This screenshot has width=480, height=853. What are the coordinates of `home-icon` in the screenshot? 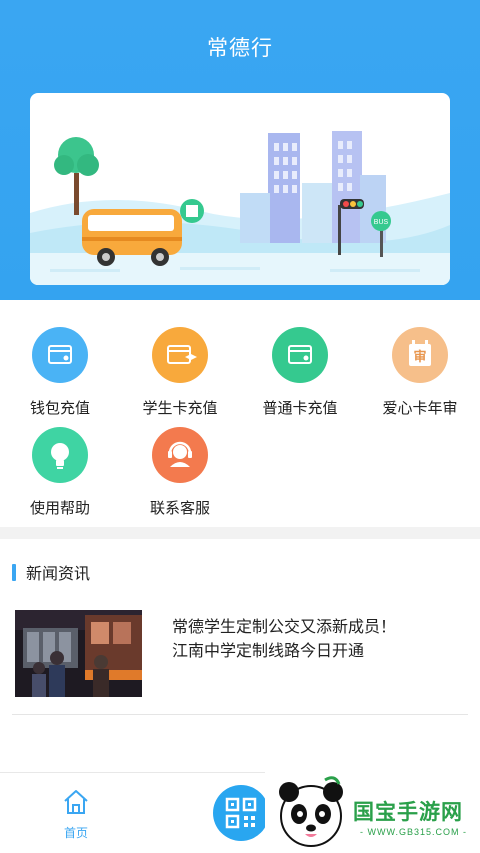 It's located at (76, 802).